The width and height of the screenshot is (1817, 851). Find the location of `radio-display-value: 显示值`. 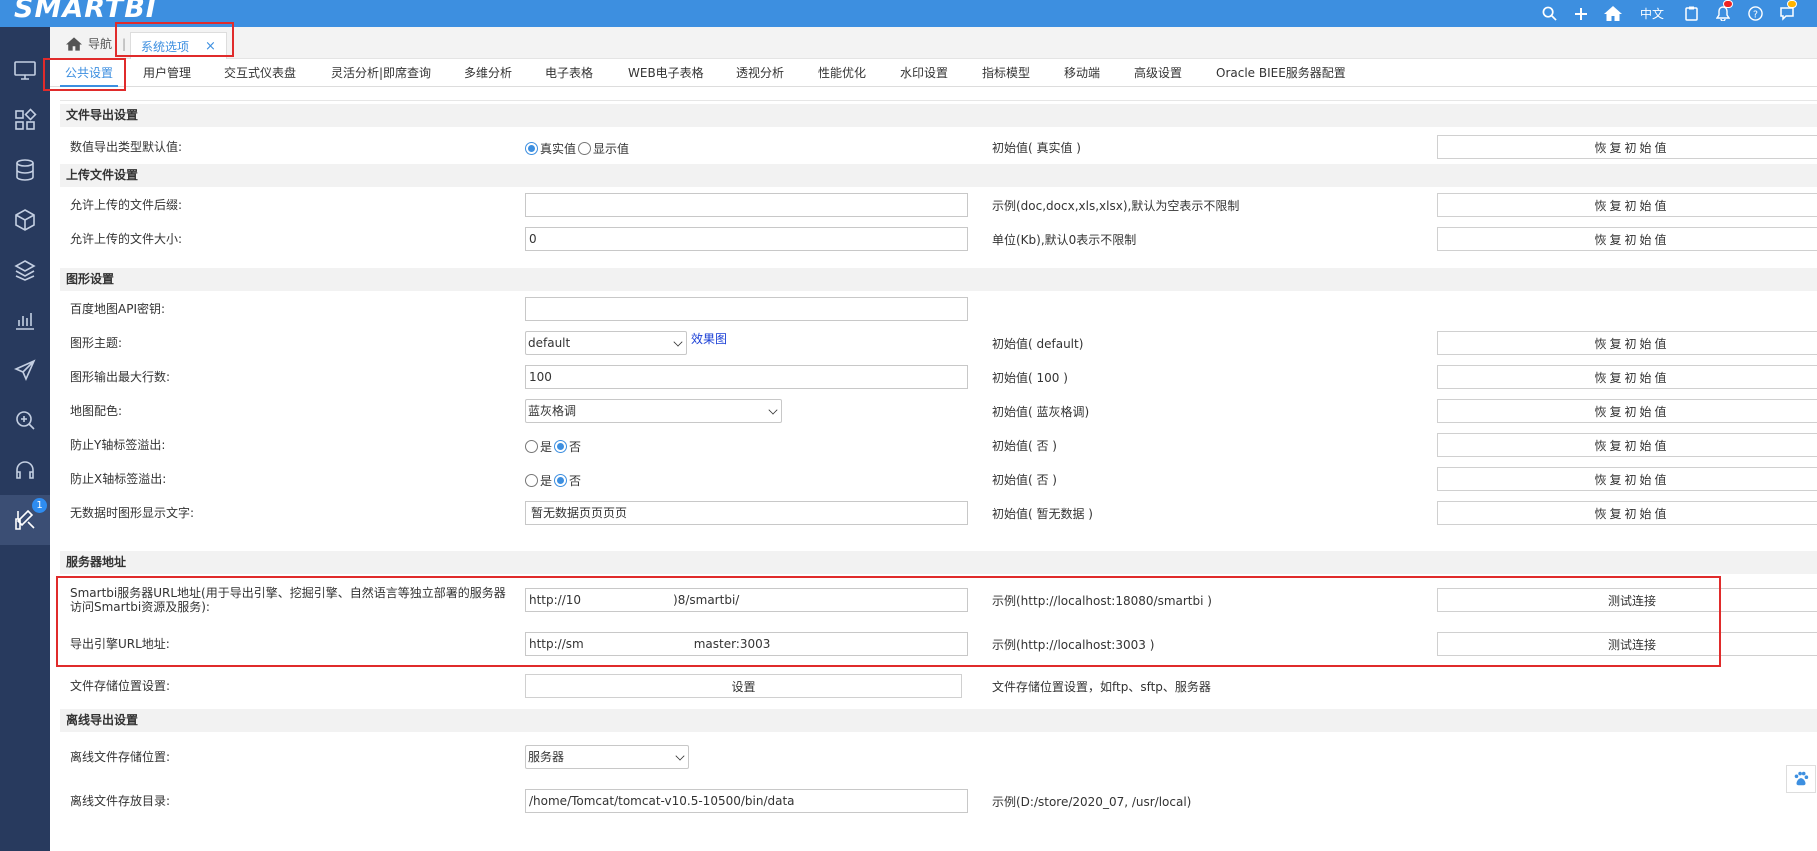

radio-display-value: 显示值 is located at coordinates (603, 148).